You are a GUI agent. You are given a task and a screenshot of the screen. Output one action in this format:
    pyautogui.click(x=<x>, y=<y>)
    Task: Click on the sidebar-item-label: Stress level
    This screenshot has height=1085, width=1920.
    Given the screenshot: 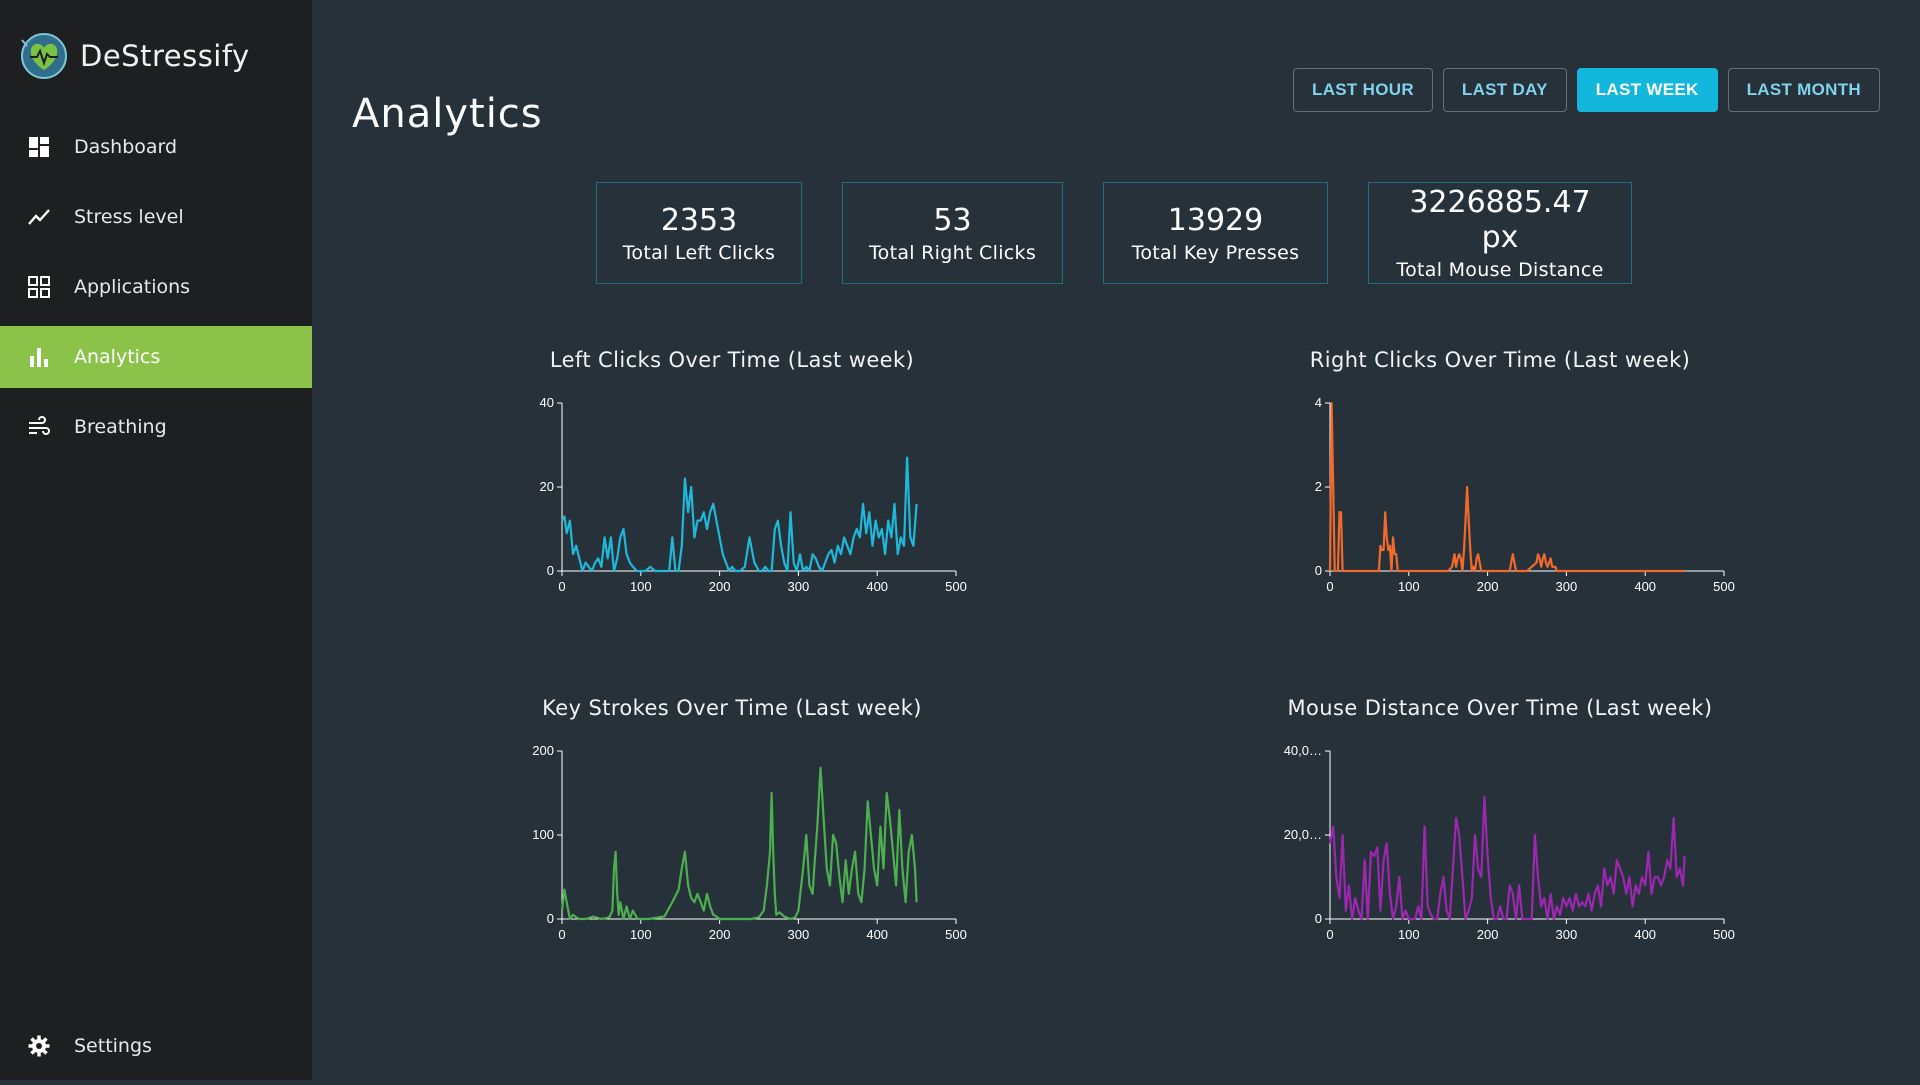 What is the action you would take?
    pyautogui.click(x=129, y=217)
    